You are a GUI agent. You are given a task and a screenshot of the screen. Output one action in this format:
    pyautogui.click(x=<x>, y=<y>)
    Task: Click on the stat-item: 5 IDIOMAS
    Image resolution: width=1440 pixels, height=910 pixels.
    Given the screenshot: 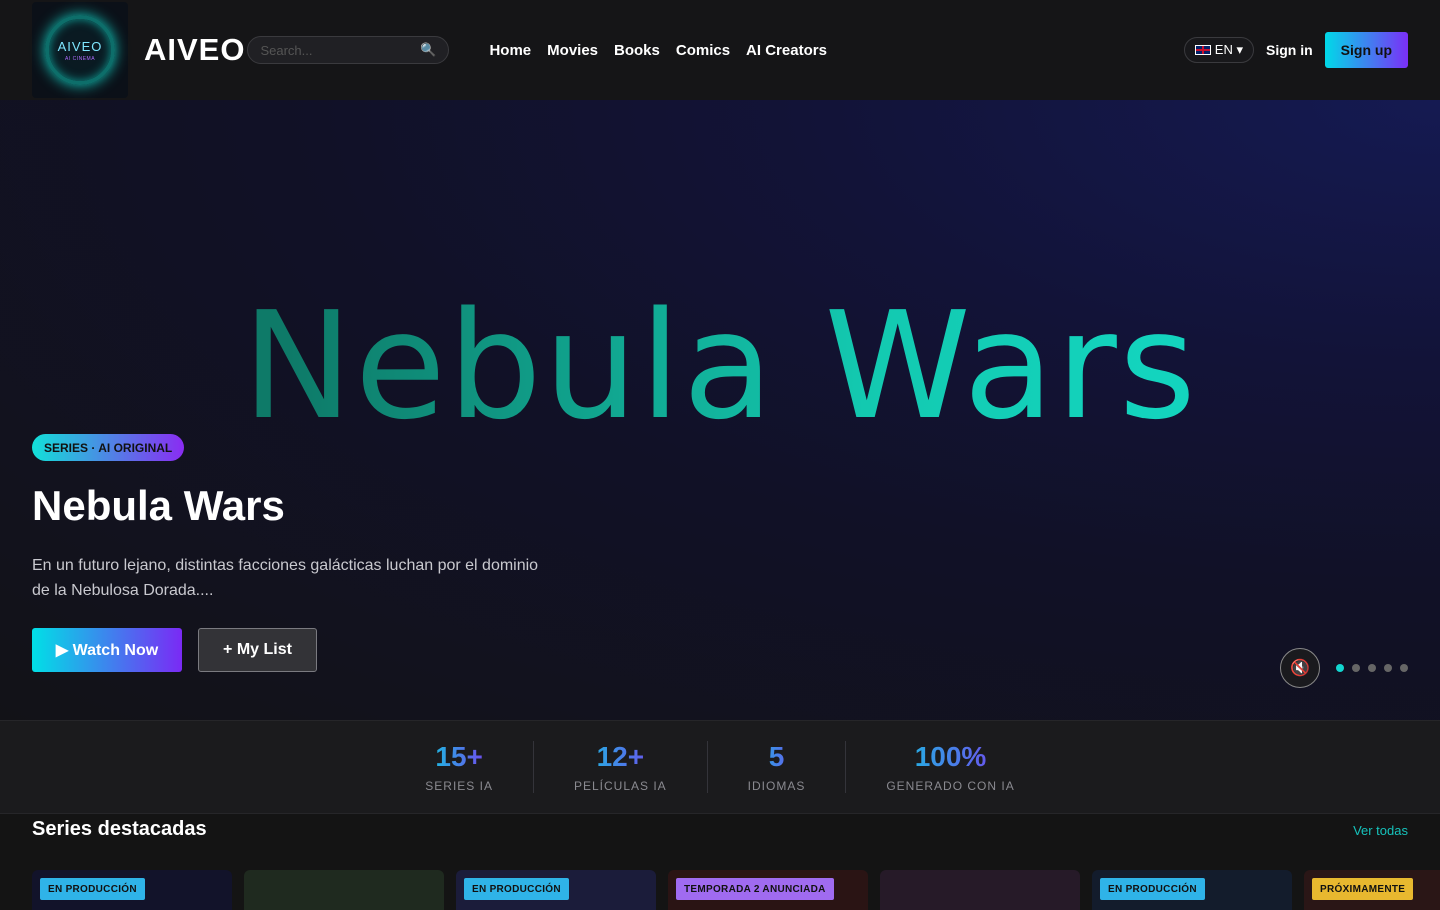 What is the action you would take?
    pyautogui.click(x=777, y=767)
    